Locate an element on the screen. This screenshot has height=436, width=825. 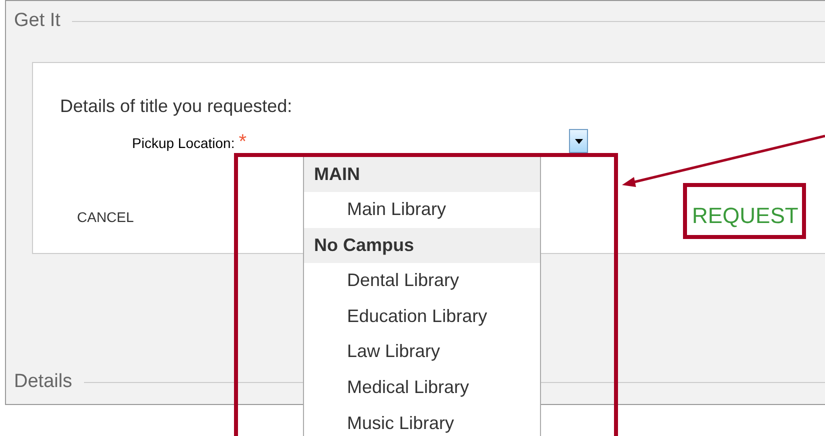
dropdown-option: Main Library is located at coordinates (422, 210).